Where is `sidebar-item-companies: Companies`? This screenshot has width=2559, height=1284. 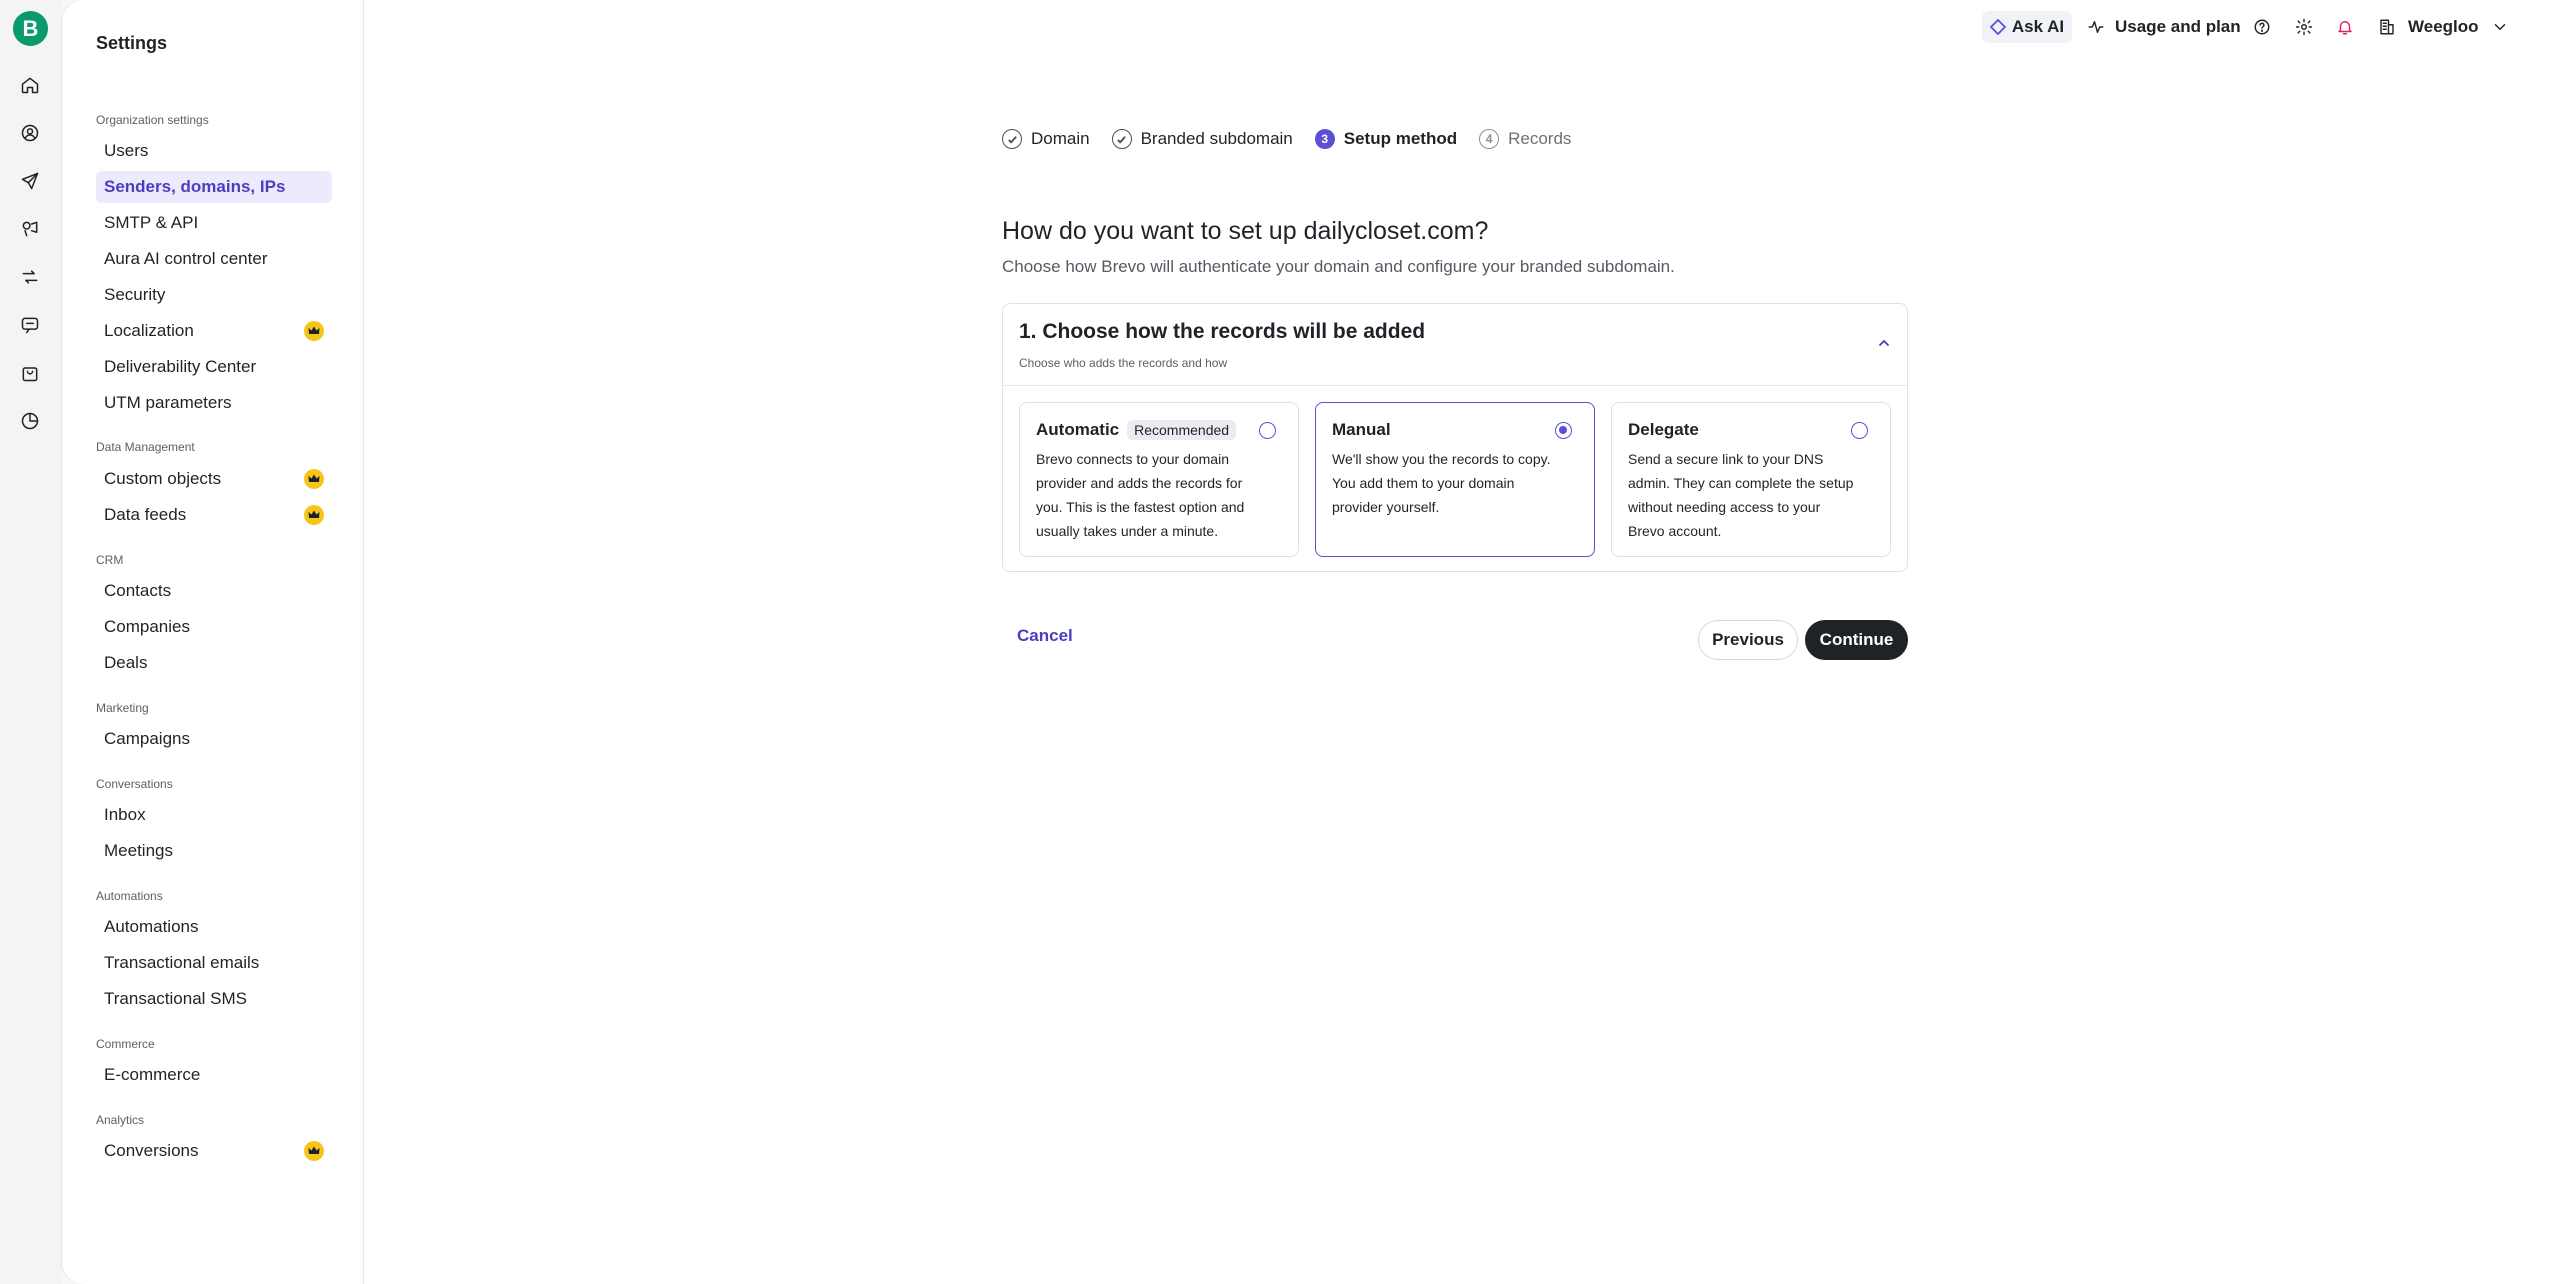 sidebar-item-companies: Companies is located at coordinates (214, 627).